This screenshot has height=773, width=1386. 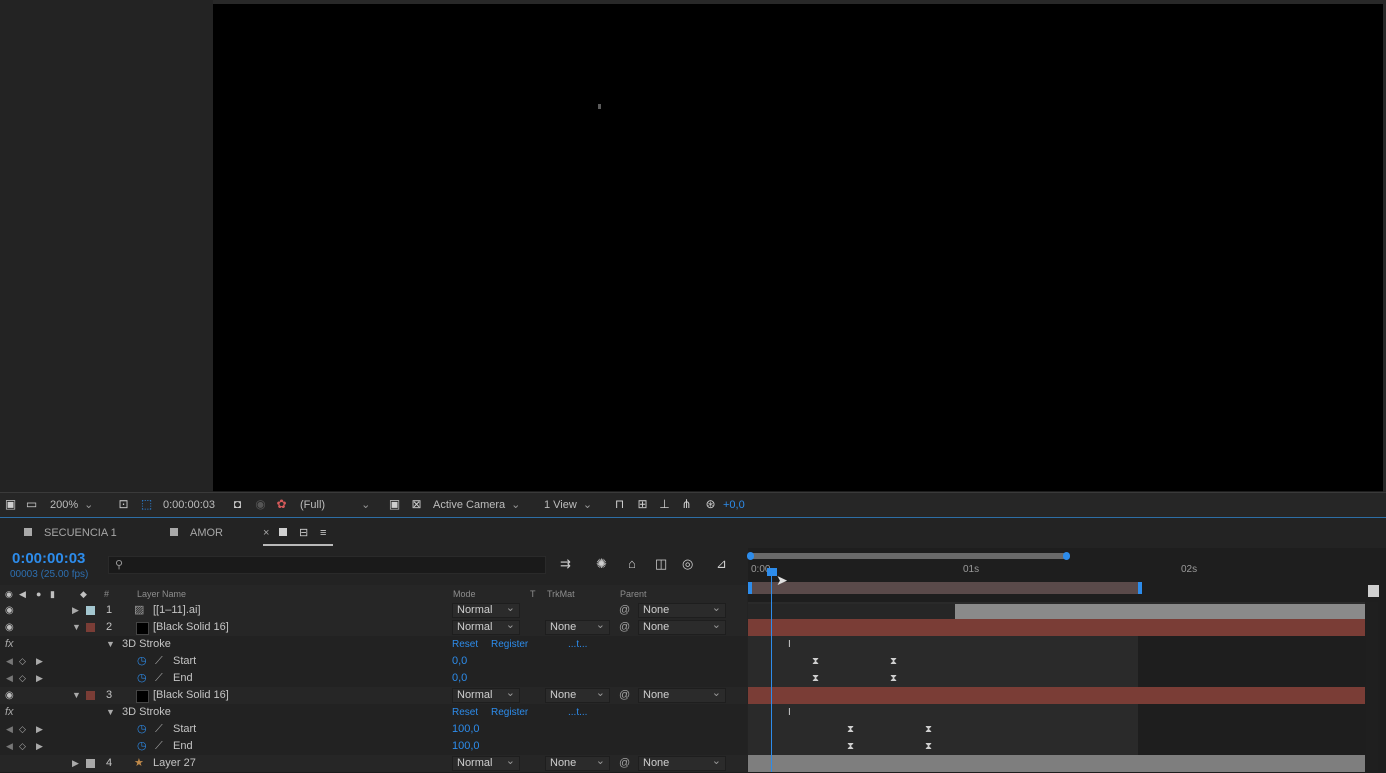 I want to click on property-row-end: ◀ ◇ ▶ ◷ ⟋ End 100,0, so click(x=373, y=747).